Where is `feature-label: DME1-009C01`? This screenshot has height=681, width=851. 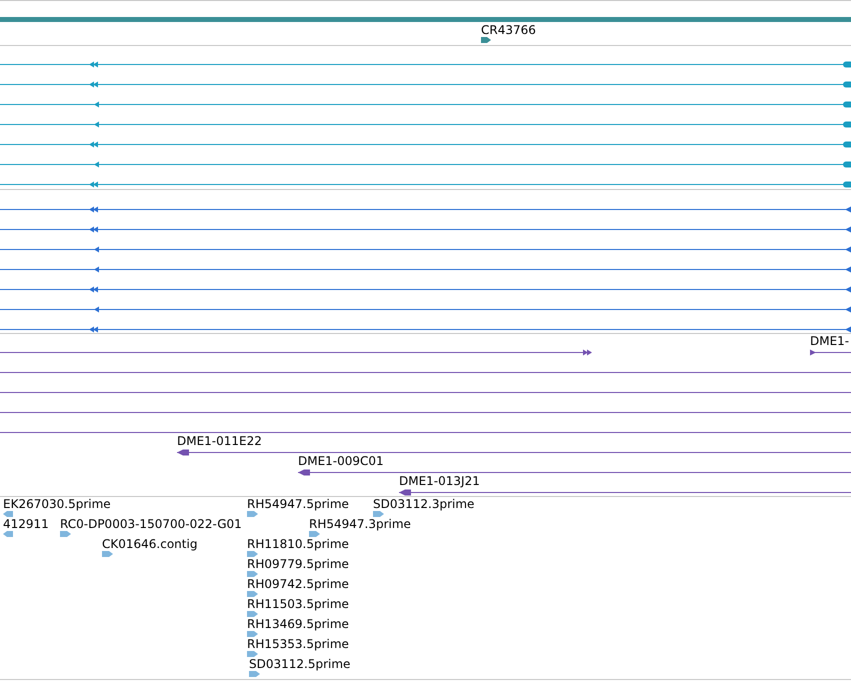
feature-label: DME1-009C01 is located at coordinates (341, 461).